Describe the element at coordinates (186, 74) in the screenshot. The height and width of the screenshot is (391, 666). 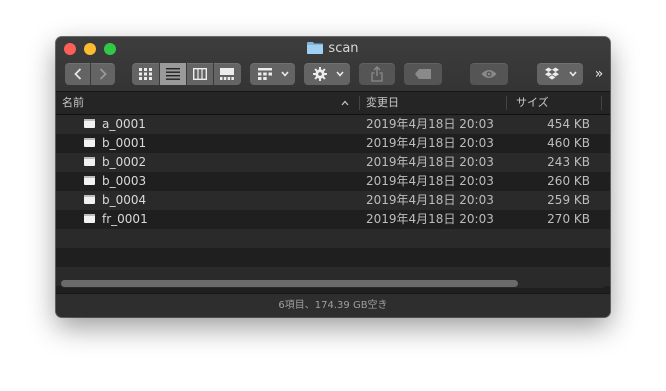
I see `view-mode-control` at that location.